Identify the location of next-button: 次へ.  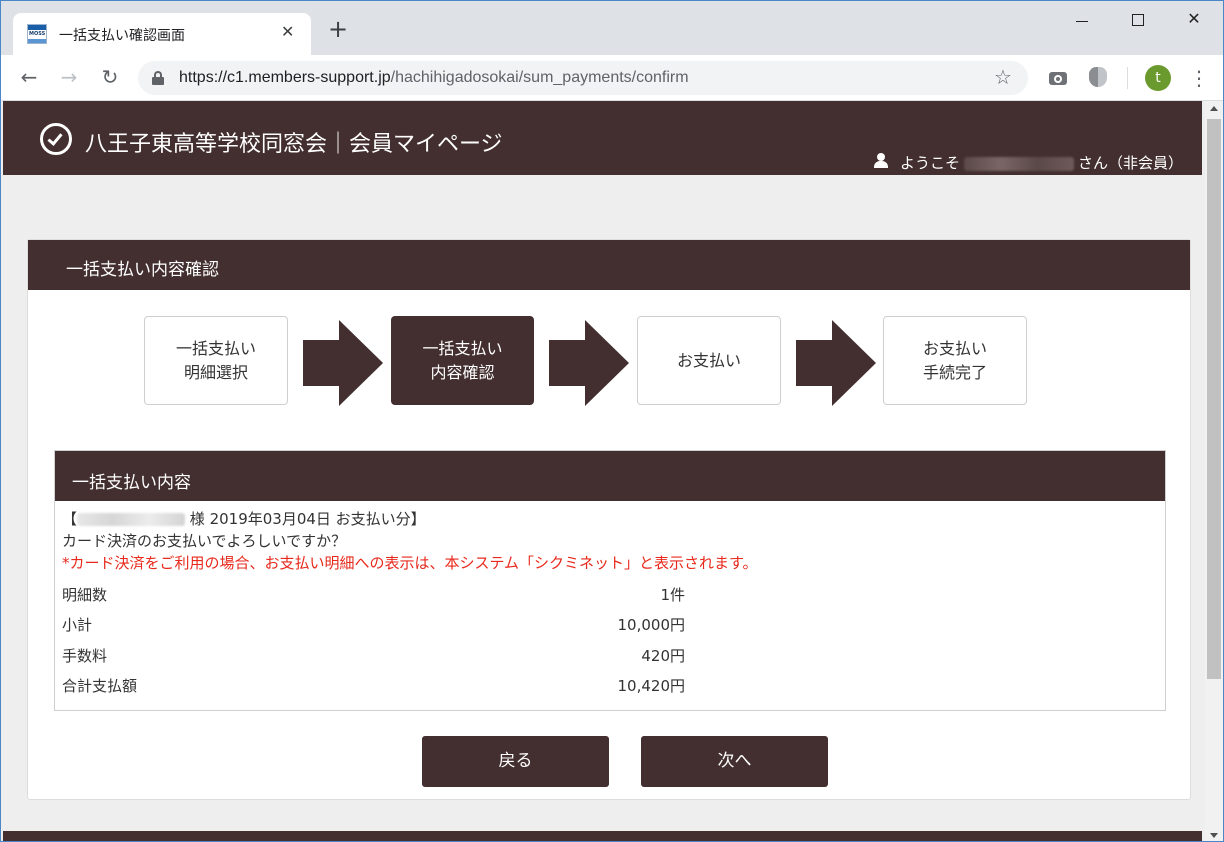
(734, 761).